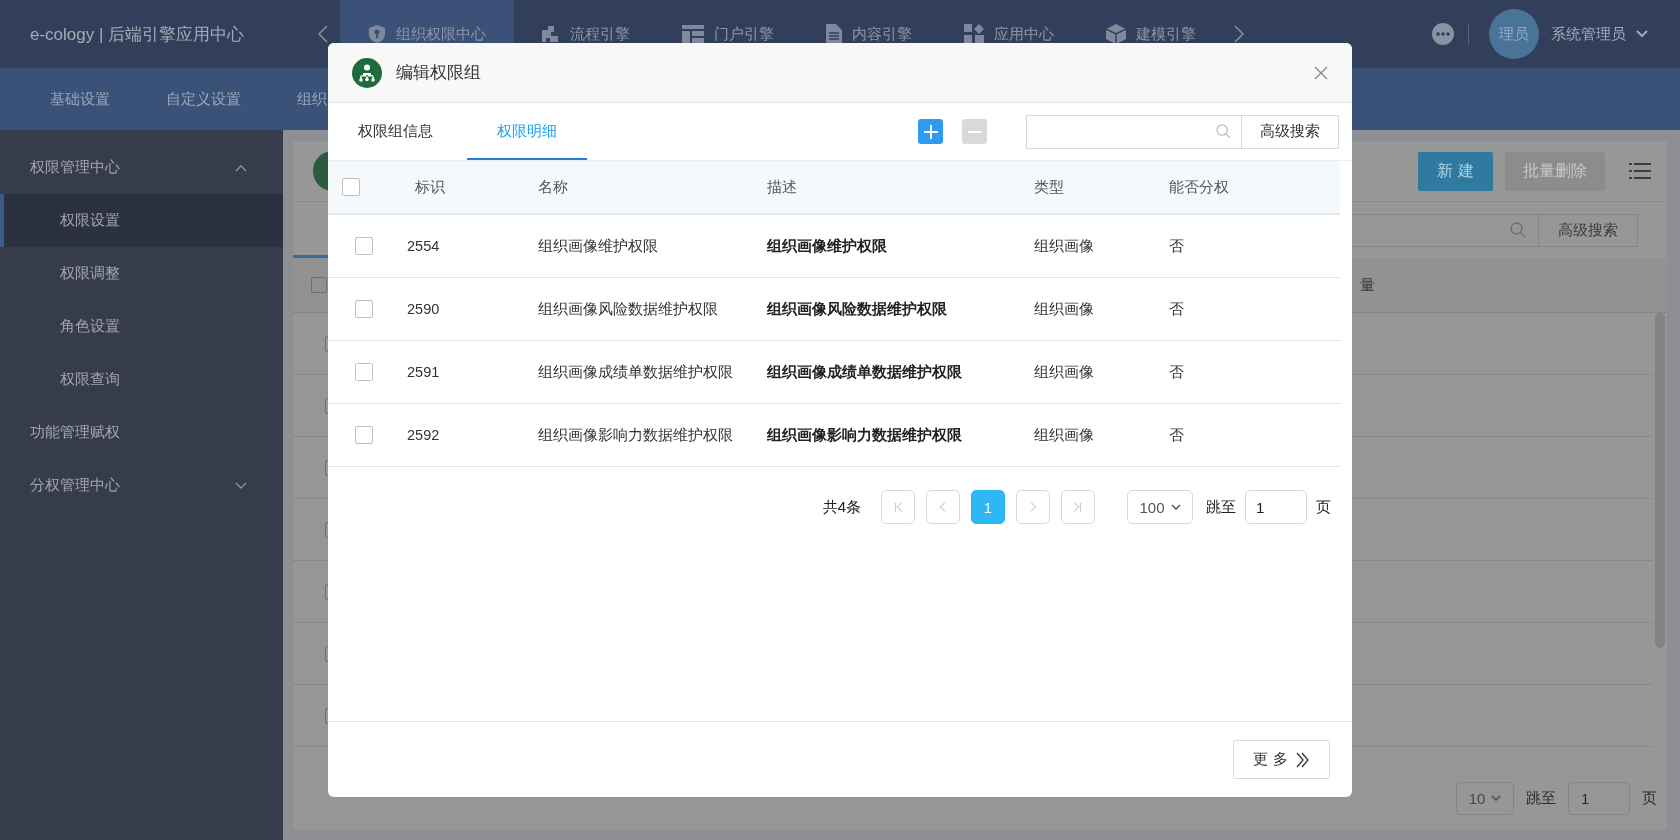 Image resolution: width=1680 pixels, height=840 pixels. What do you see at coordinates (782, 186) in the screenshot?
I see `column-header: 描述` at bounding box center [782, 186].